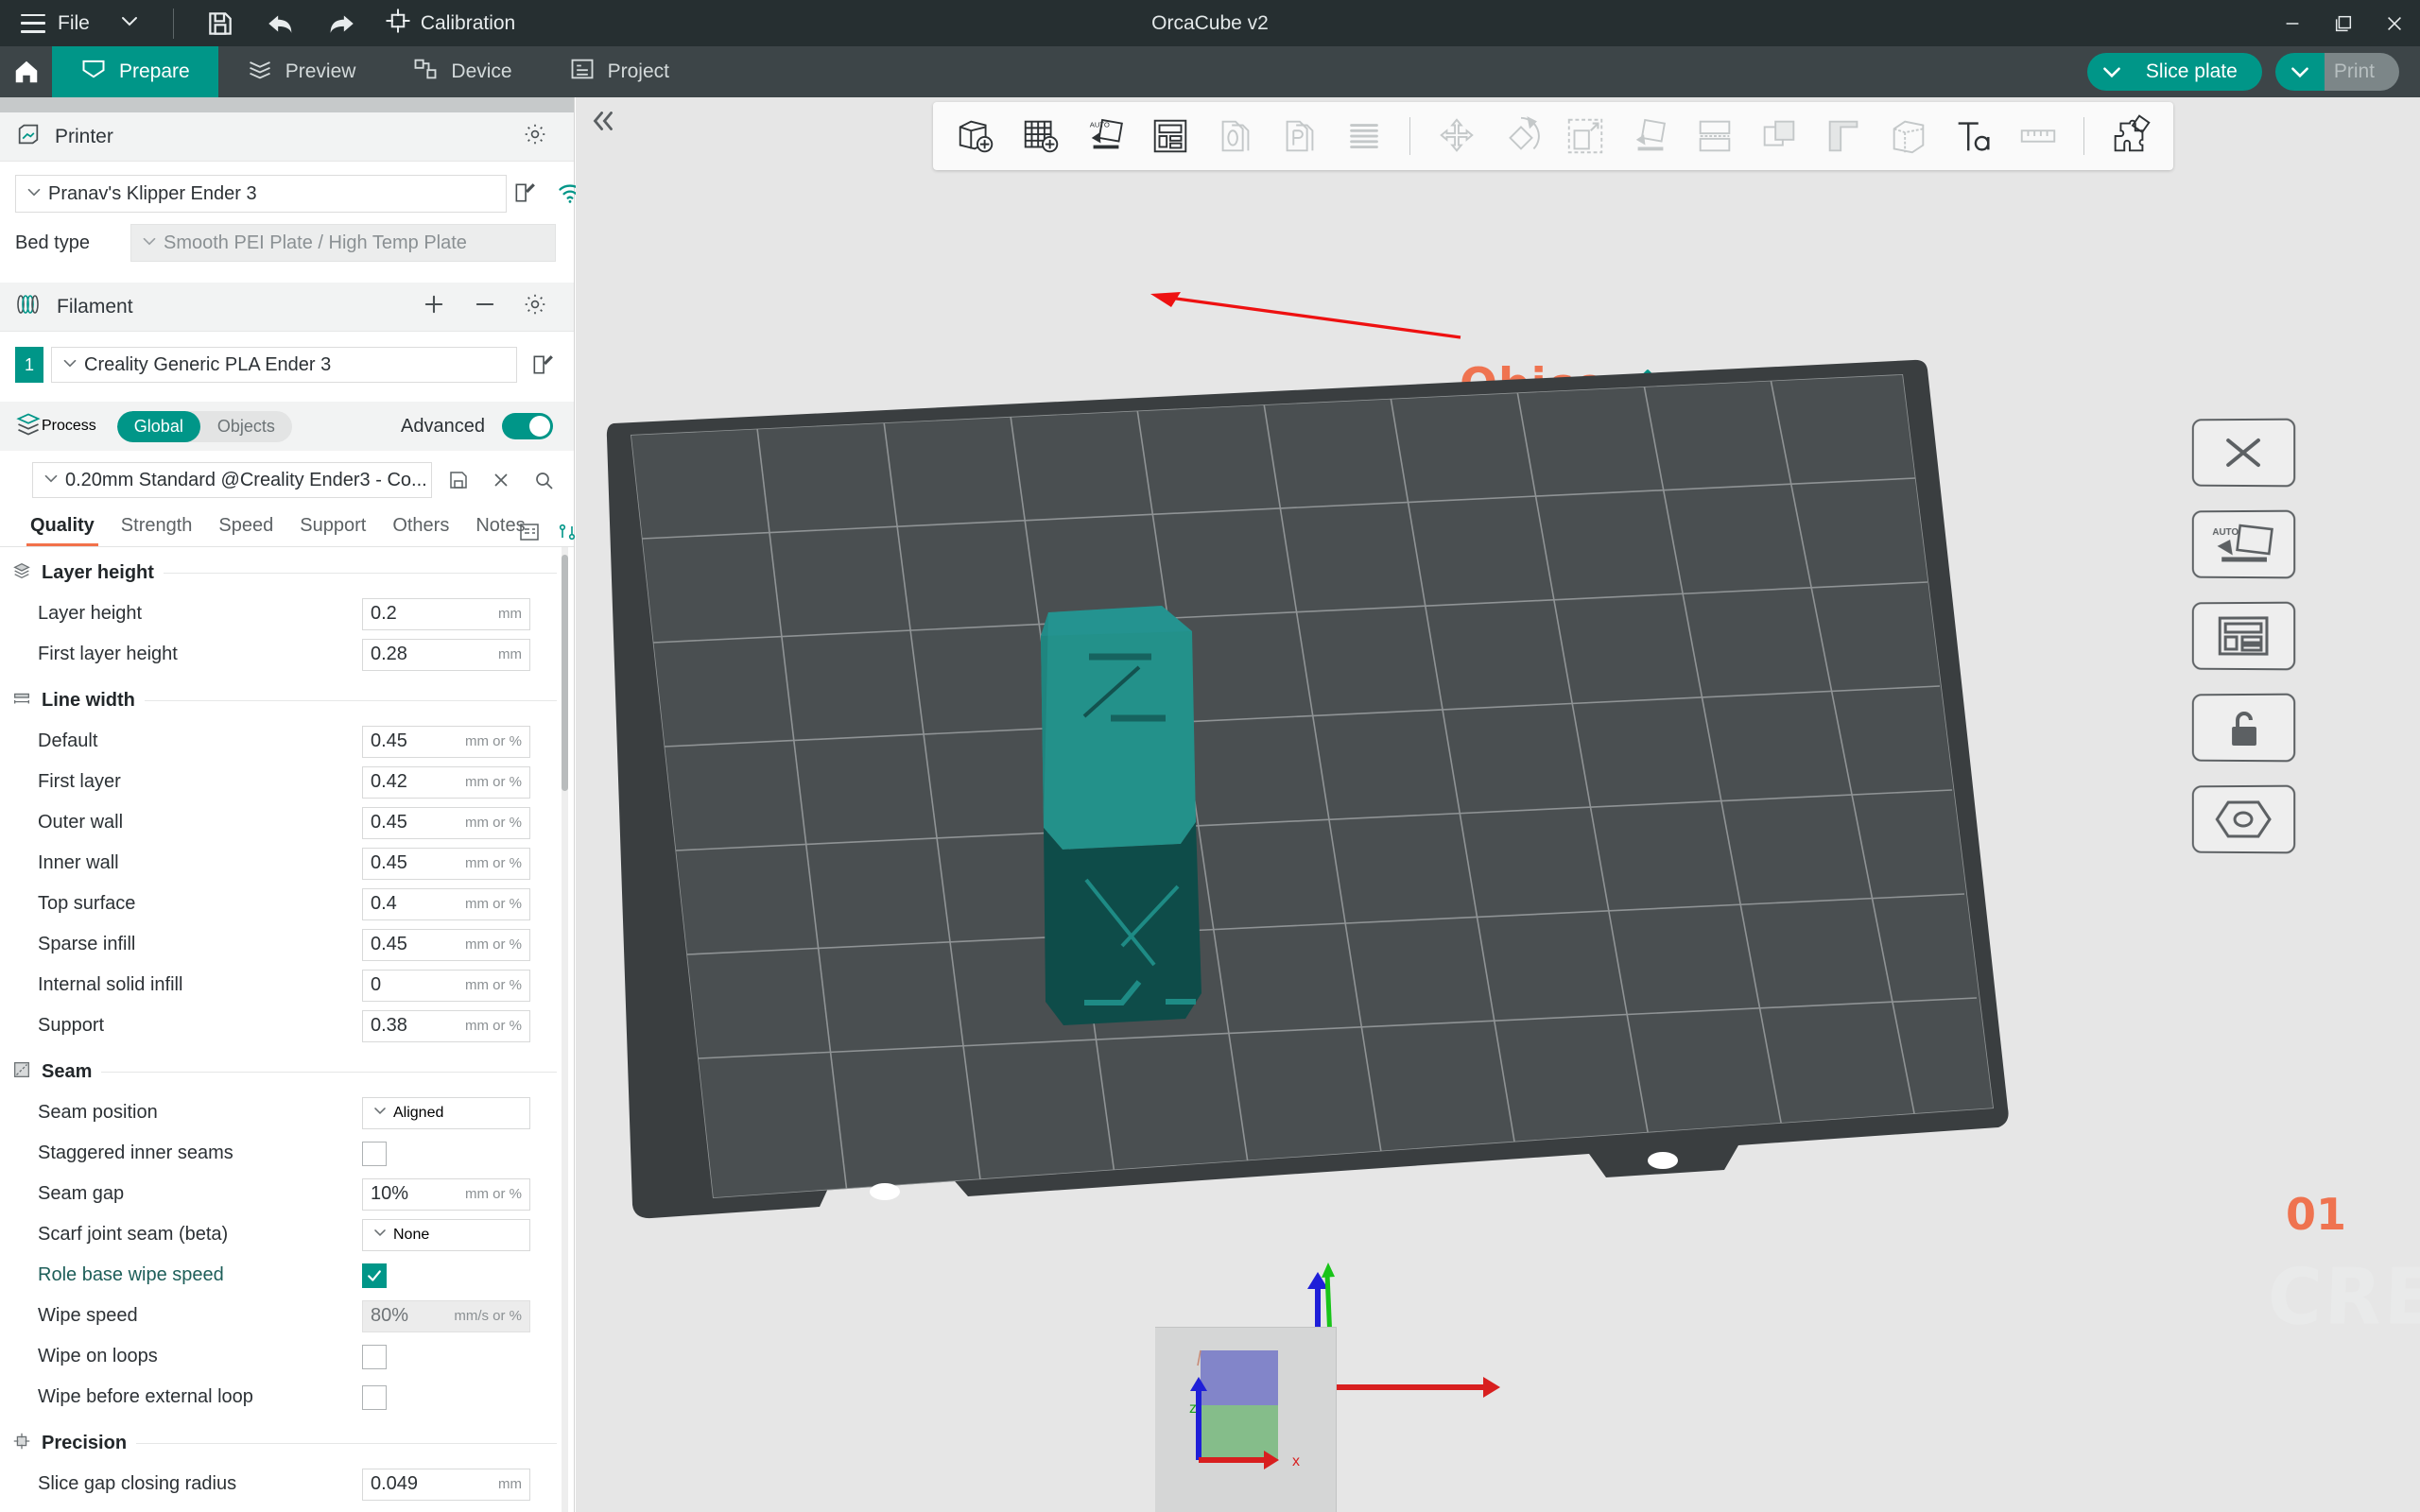 This screenshot has height=1512, width=2420. Describe the element at coordinates (245, 530) in the screenshot. I see `tab-speed: Speed` at that location.